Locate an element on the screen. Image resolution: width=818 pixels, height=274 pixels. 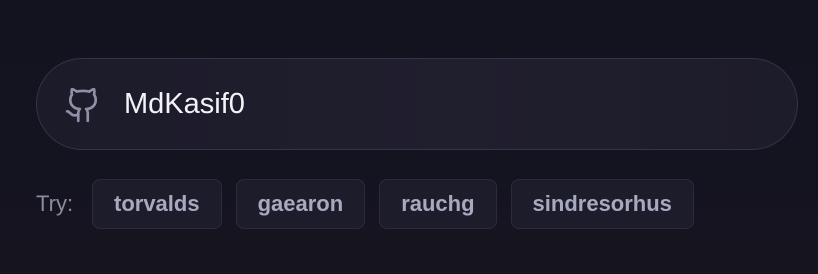
username-search-input is located at coordinates (444, 104).